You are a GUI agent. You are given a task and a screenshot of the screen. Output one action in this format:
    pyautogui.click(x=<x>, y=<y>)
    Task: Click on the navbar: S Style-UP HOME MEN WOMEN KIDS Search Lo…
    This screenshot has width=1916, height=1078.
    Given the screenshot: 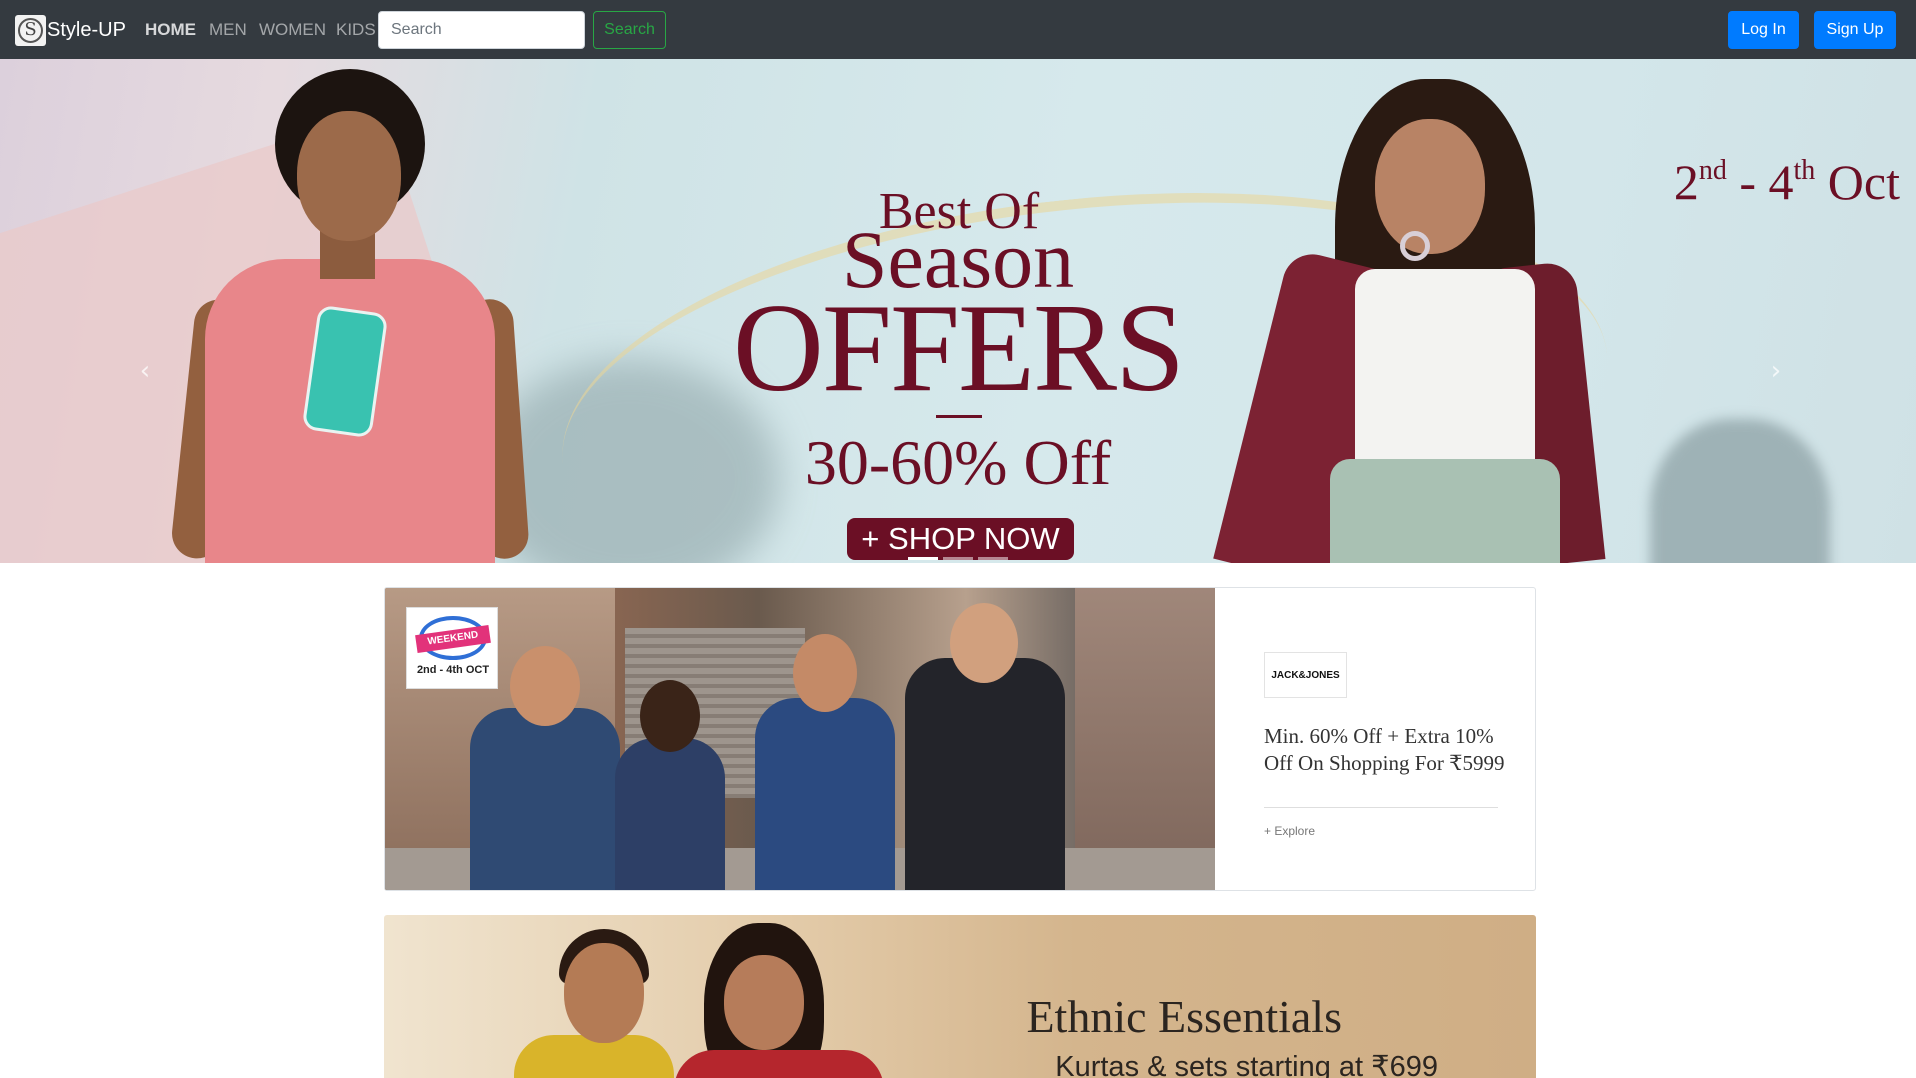 What is the action you would take?
    pyautogui.click(x=958, y=29)
    